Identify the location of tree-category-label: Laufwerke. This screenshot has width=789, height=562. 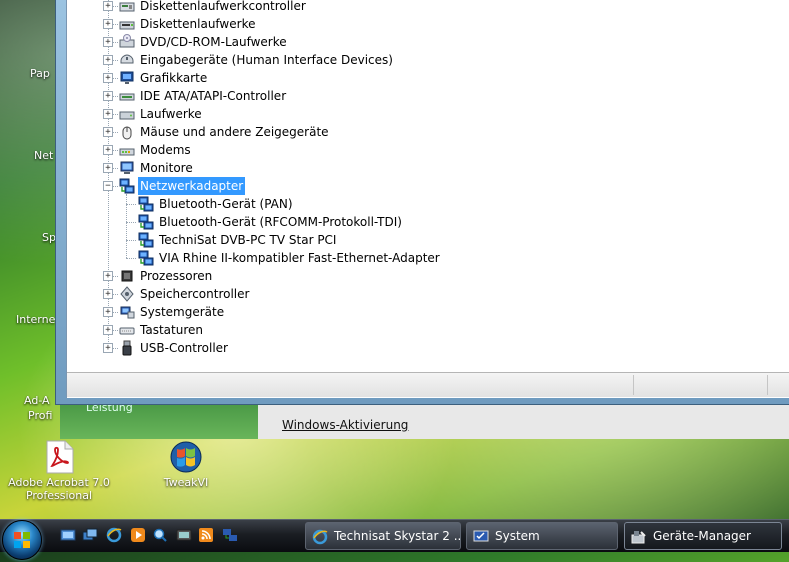
(171, 114).